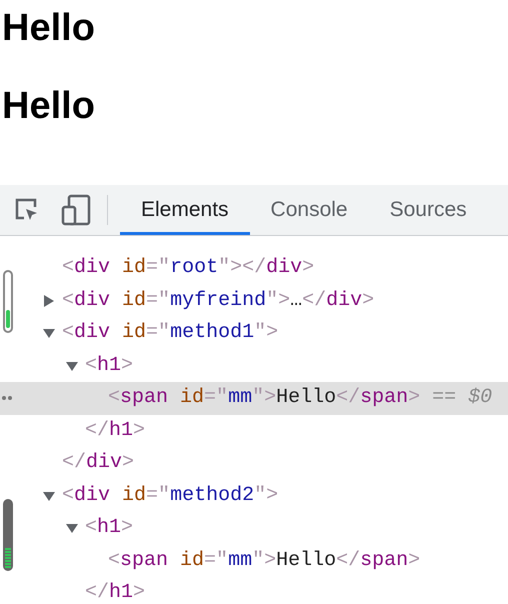 Image resolution: width=508 pixels, height=604 pixels. I want to click on code-line: <div id="method2">, so click(170, 496).